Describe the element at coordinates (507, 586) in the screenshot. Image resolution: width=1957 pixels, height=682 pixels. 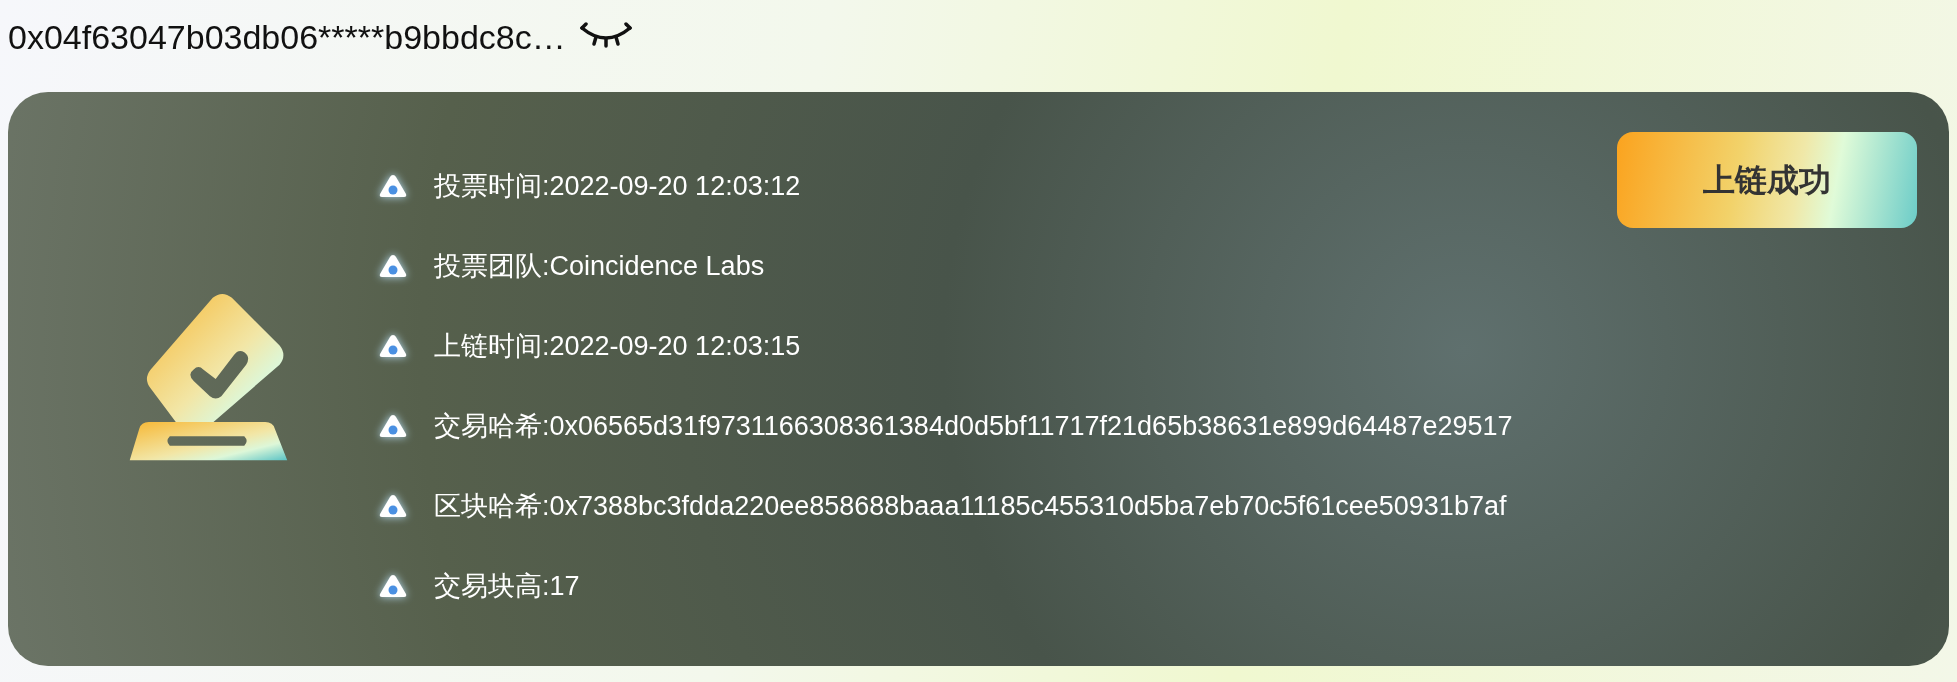
I see `record-field: 交易块高:17` at that location.